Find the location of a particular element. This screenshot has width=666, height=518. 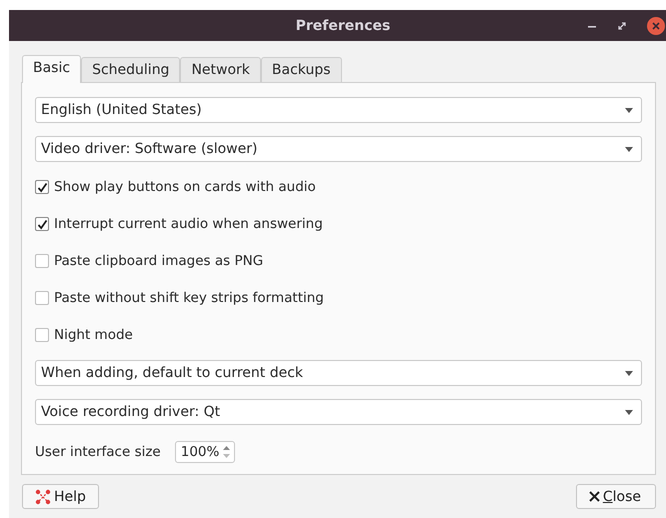

checkbox-label: Show play buttons on cards with audio is located at coordinates (185, 187).